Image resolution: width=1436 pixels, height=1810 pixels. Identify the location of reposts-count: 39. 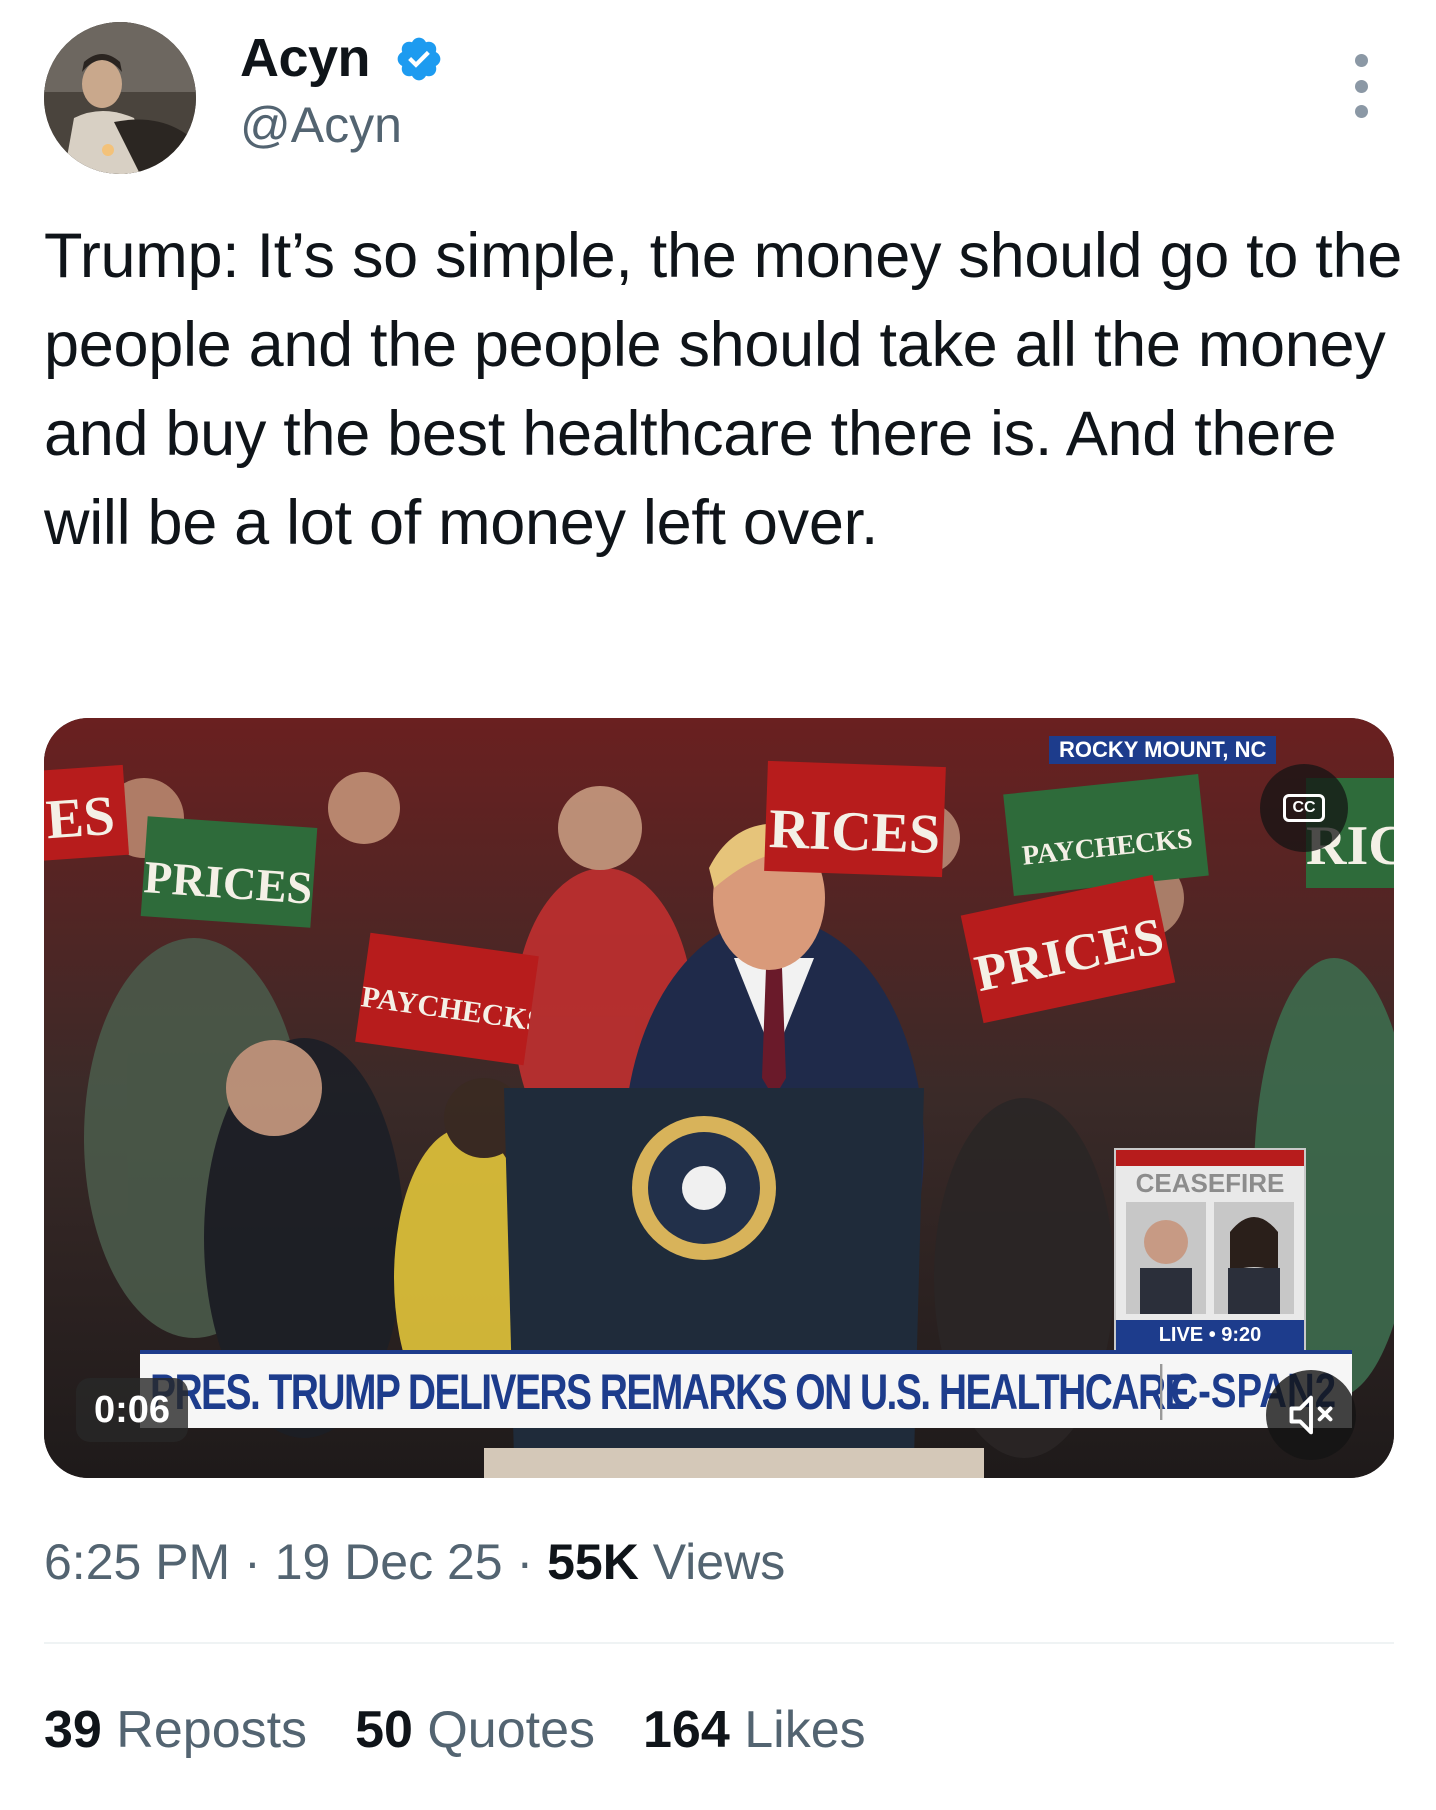
(73, 1730).